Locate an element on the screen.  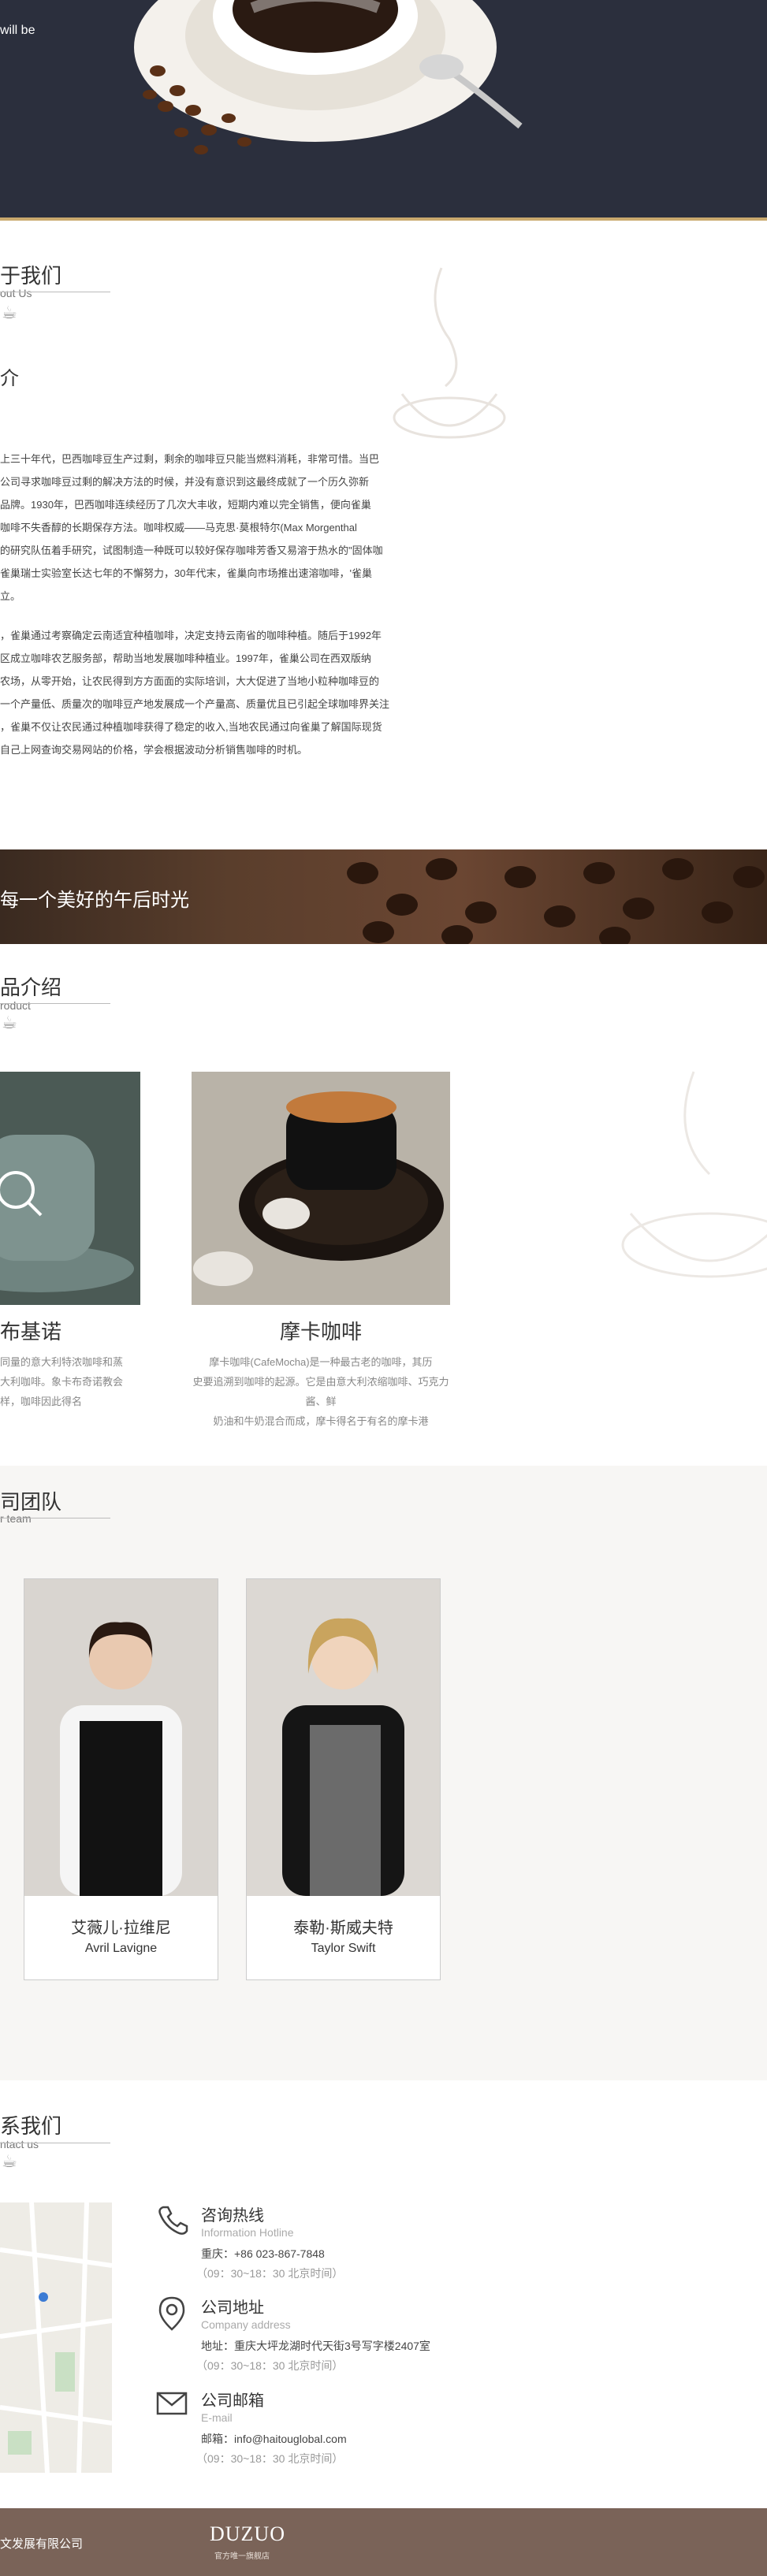
about-line: ，雀巢不仅让农民通过种植咖啡获得了稳定的收入,当地农民通过向雀巢了解国际现货 is located at coordinates (191, 727).